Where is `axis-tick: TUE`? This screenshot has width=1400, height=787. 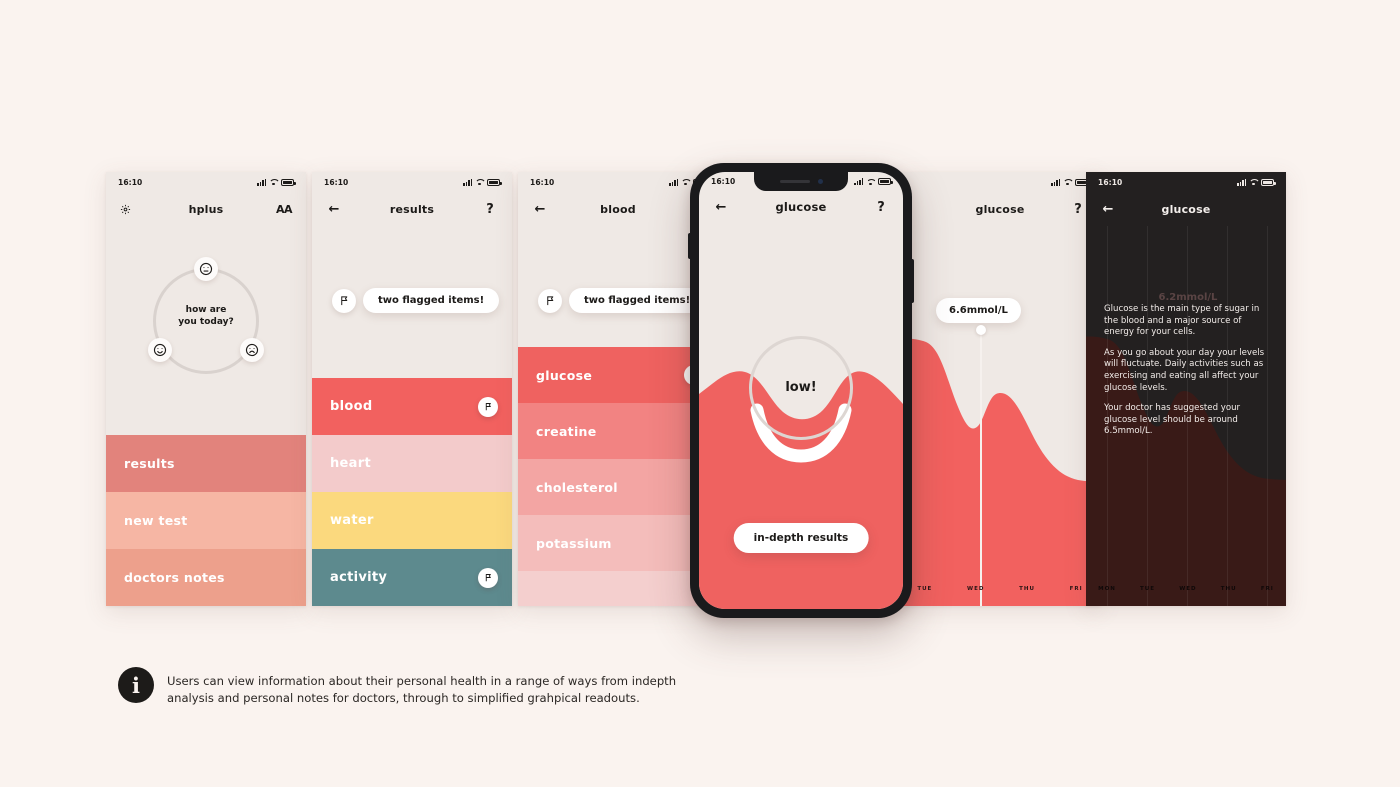 axis-tick: TUE is located at coordinates (925, 589).